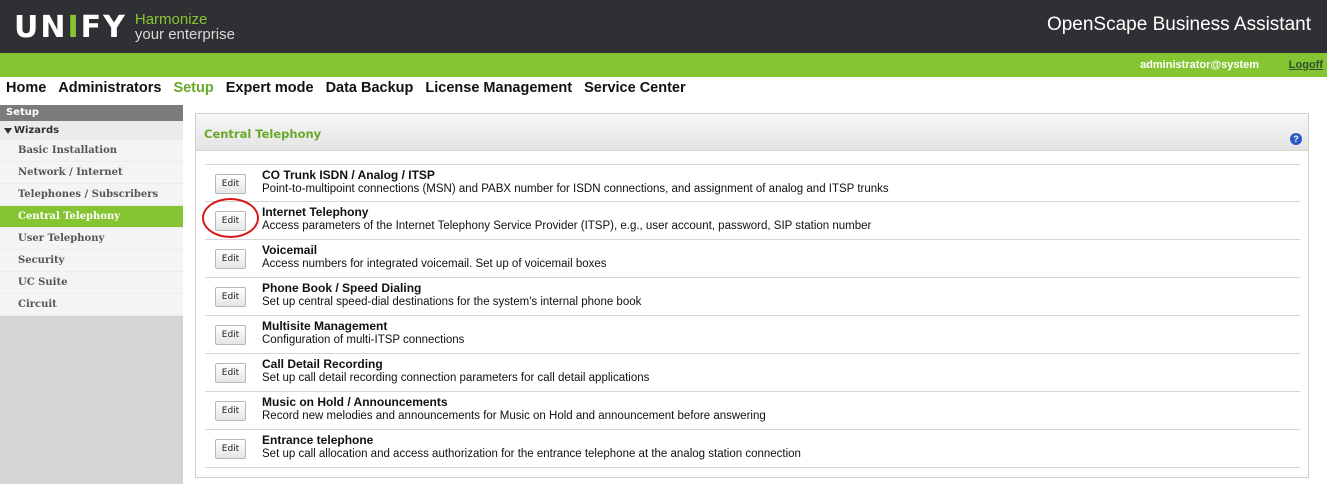  Describe the element at coordinates (315, 212) in the screenshot. I see `wizard-title: Internet Telephony` at that location.